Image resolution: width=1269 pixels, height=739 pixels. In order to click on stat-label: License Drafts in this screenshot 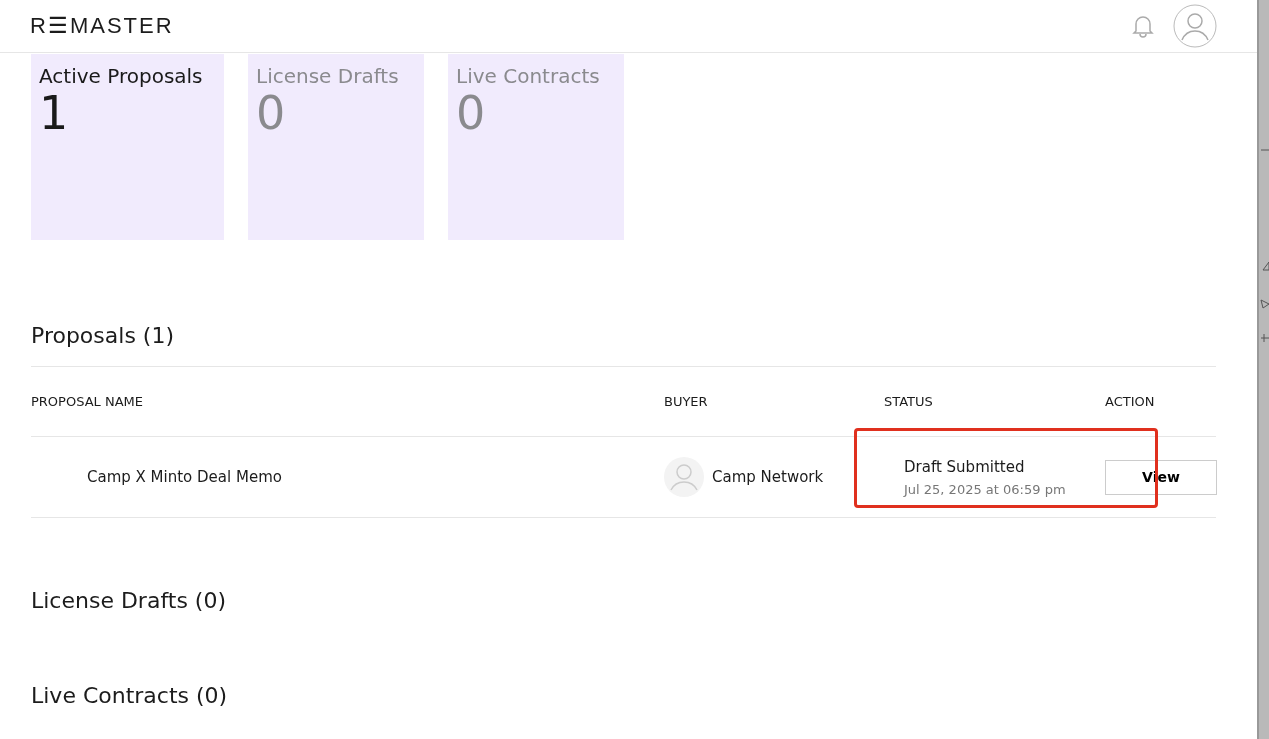, I will do `click(328, 76)`.